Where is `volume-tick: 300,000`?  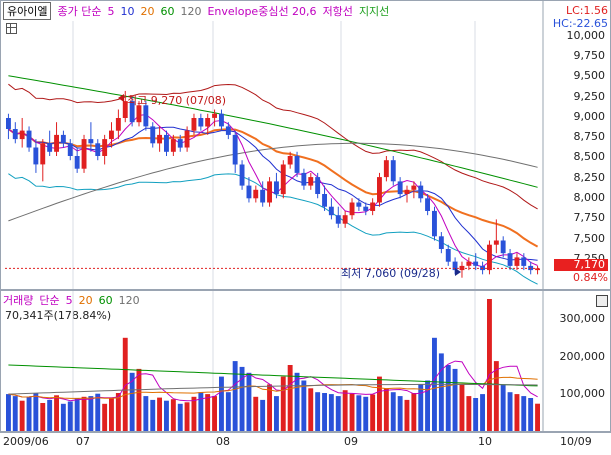
volume-tick: 300,000 is located at coordinates (582, 318).